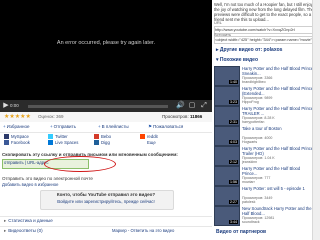 Image resolution: width=320 pixels, height=240 pixels. I want to click on stats-row: ▸ Статистика и данные, so click(28, 221).